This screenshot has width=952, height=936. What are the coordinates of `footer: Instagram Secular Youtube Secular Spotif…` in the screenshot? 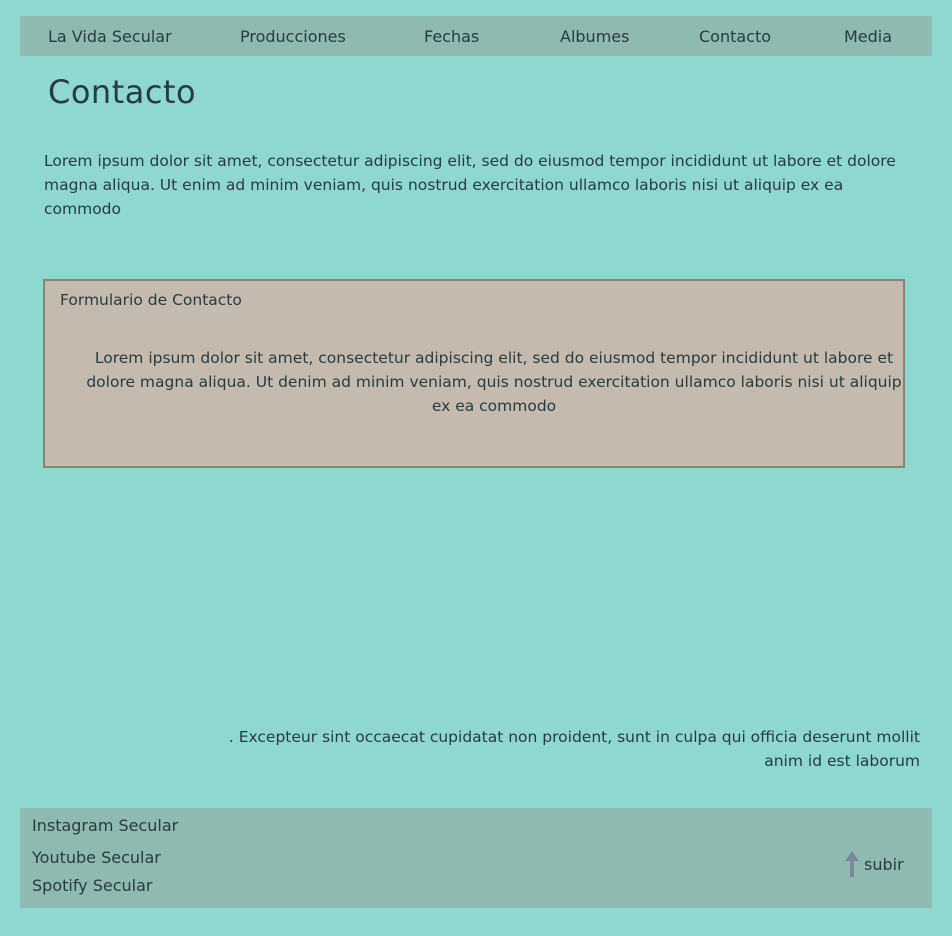 It's located at (476, 858).